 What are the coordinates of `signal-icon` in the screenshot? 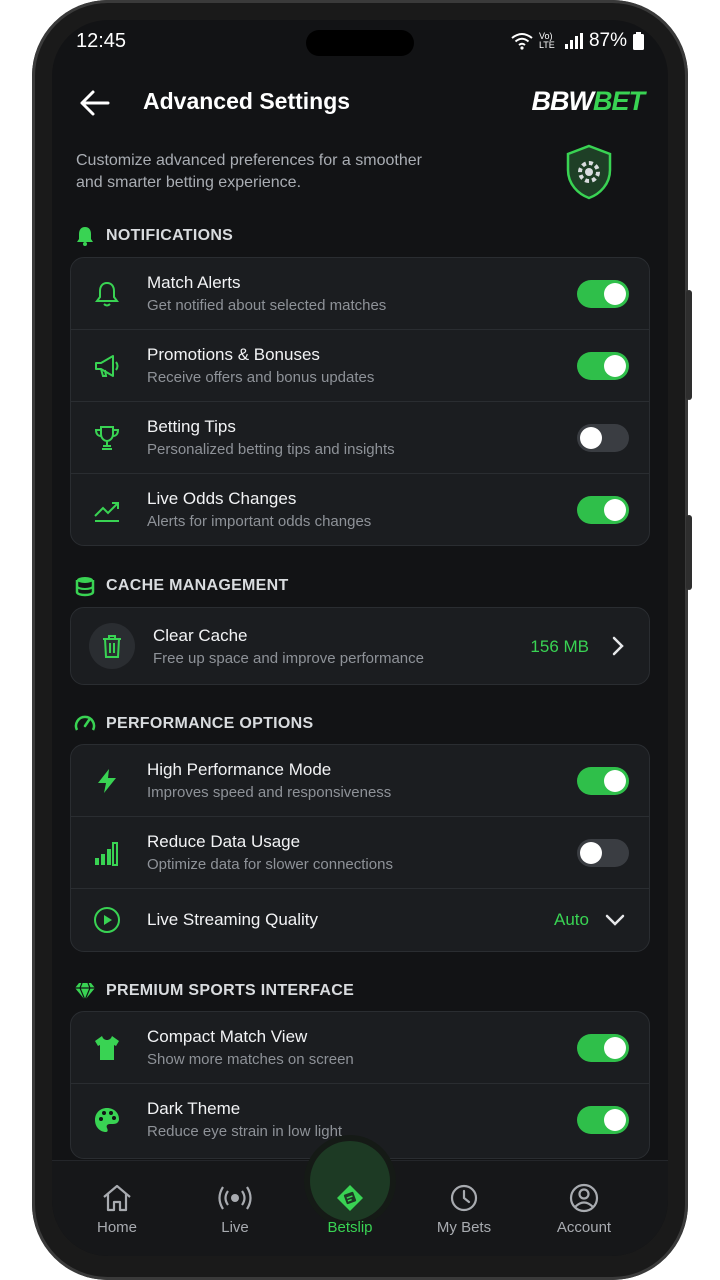 It's located at (573, 41).